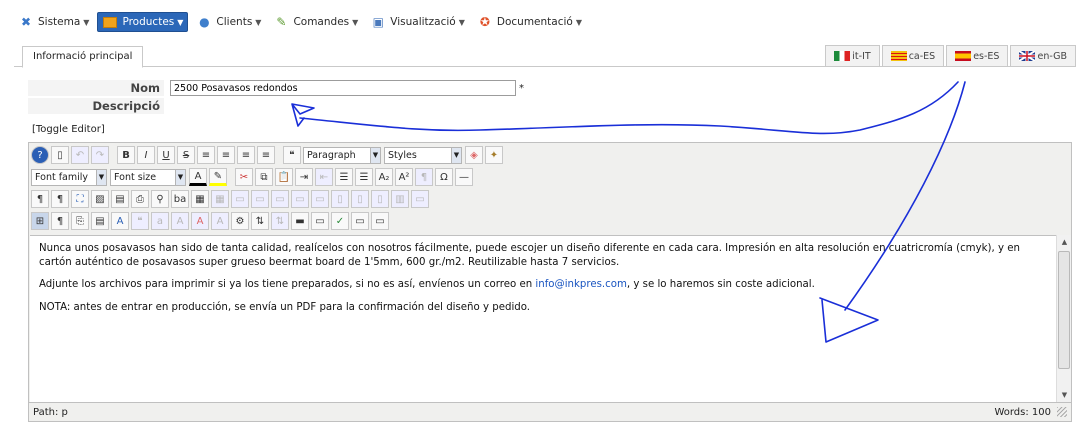 This screenshot has width=1082, height=432. What do you see at coordinates (380, 221) in the screenshot?
I see `readmore-icon: ▭` at bounding box center [380, 221].